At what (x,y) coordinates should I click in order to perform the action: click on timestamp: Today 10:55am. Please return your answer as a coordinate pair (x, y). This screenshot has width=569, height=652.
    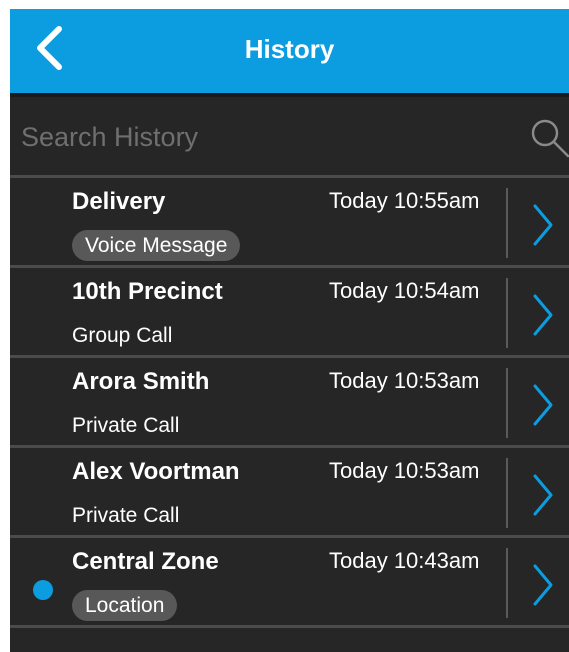
    Looking at the image, I should click on (404, 200).